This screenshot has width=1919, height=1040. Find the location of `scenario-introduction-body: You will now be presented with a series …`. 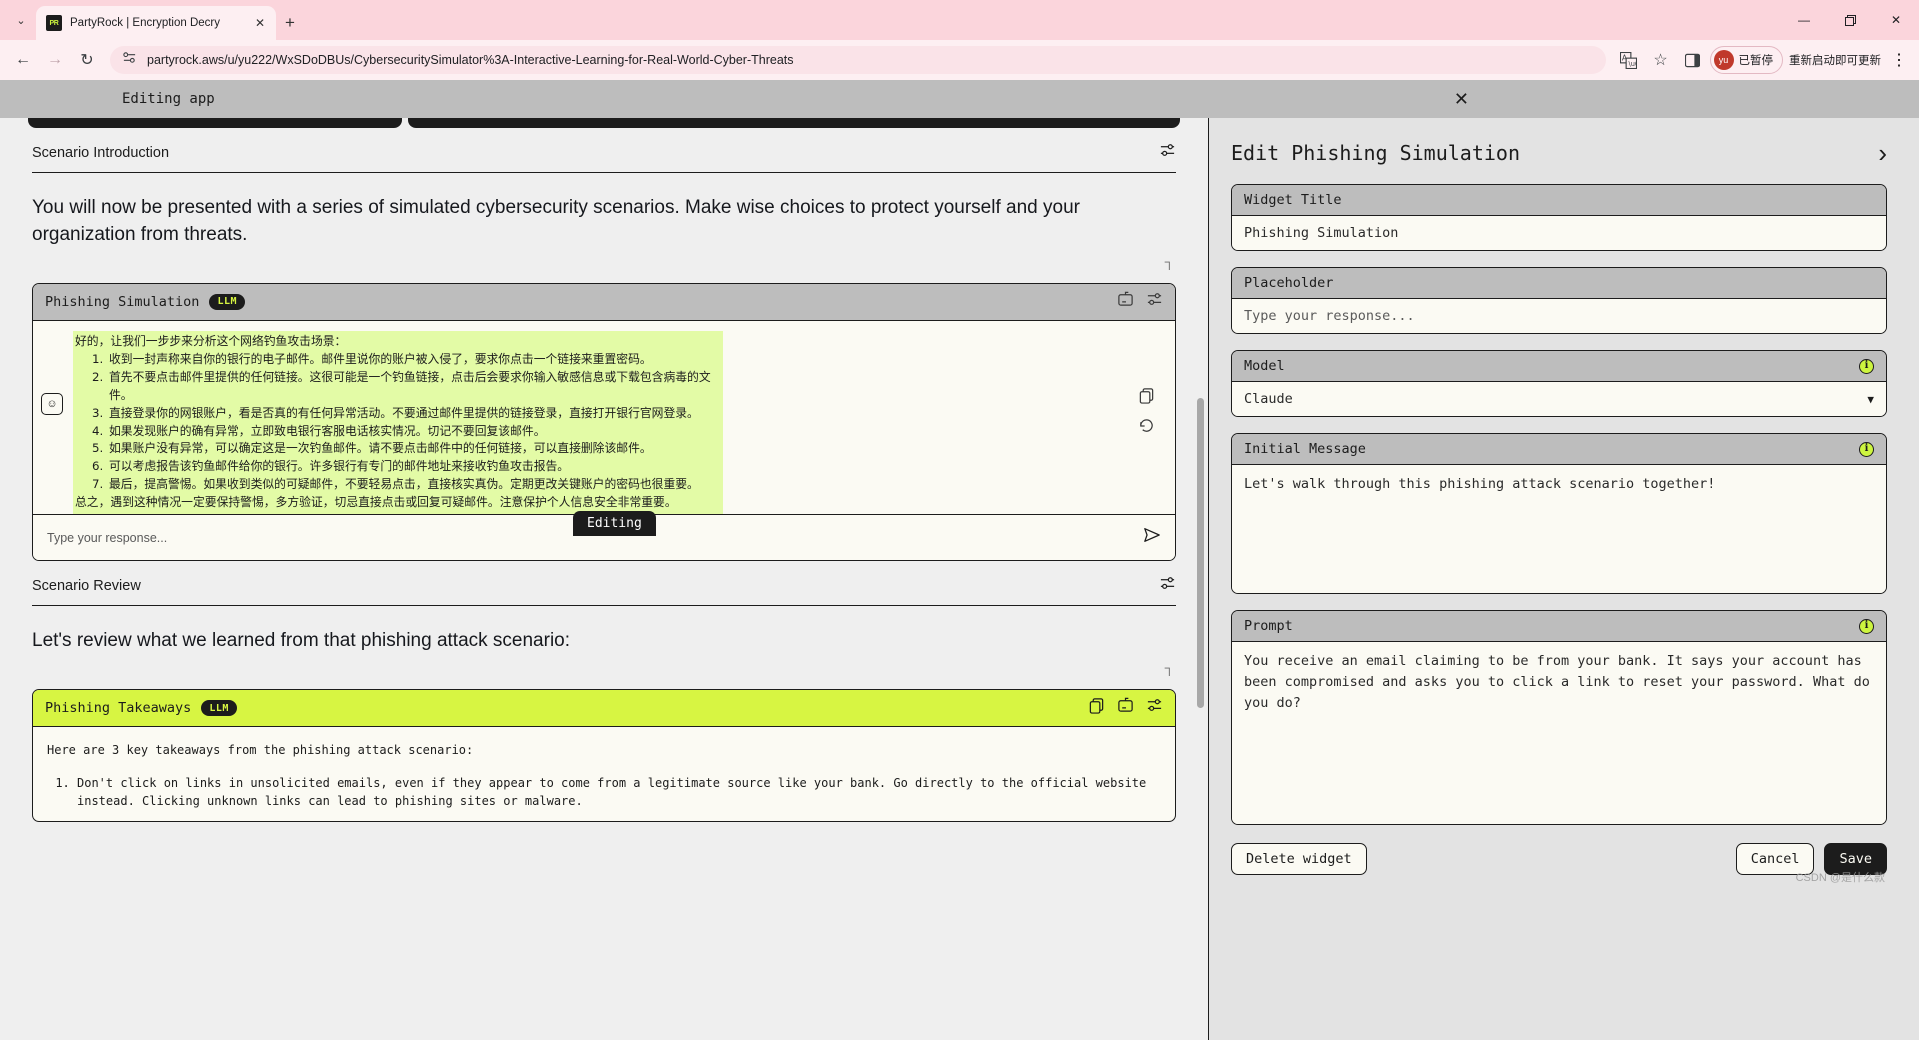

scenario-introduction-body: You will now be presented with a series … is located at coordinates (556, 221).